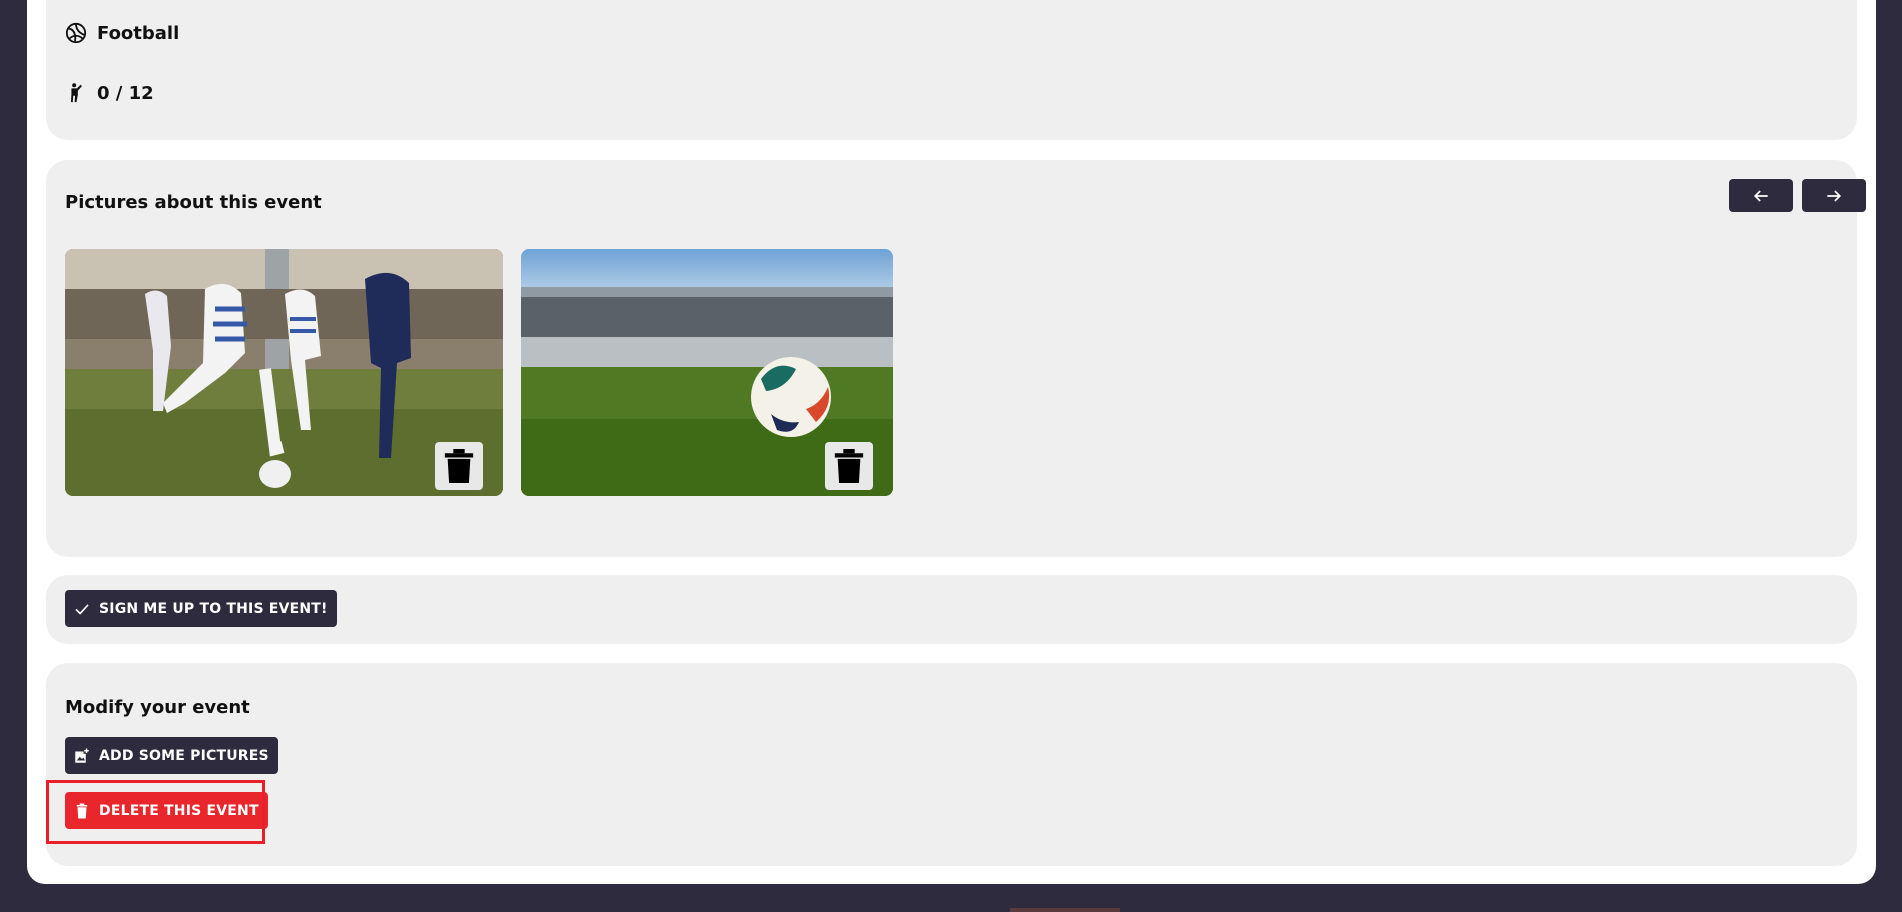 This screenshot has width=1902, height=912. I want to click on add-pictures-label: ADD SOME PICTURES, so click(184, 755).